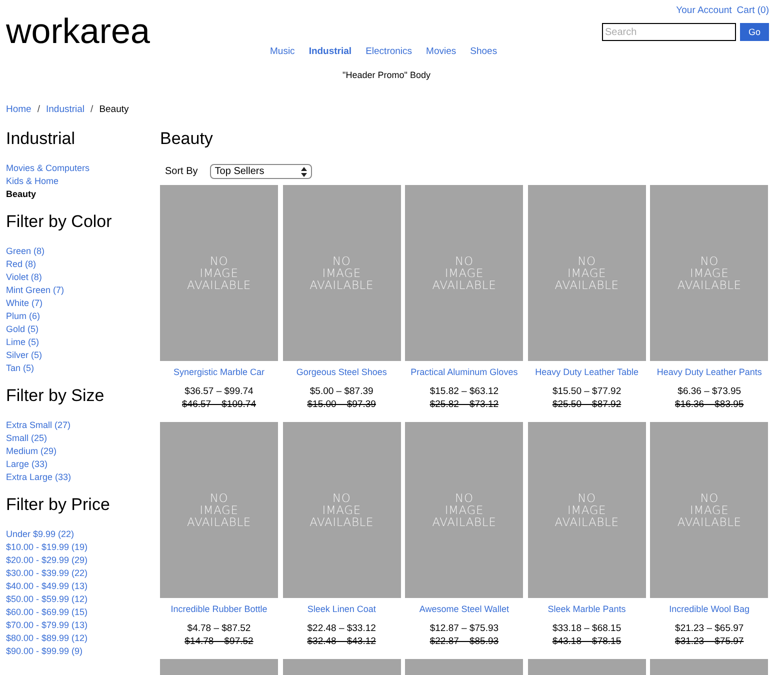 The height and width of the screenshot is (675, 773). Describe the element at coordinates (464, 404) in the screenshot. I see `original-price: $25.82 – $73.12` at that location.